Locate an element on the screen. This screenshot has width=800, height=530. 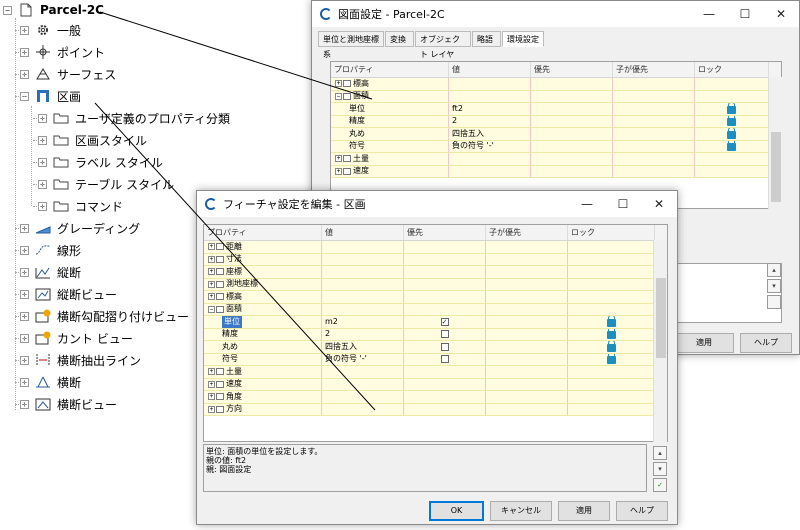
tab-2: オブジェクト レイヤ is located at coordinates (443, 45).